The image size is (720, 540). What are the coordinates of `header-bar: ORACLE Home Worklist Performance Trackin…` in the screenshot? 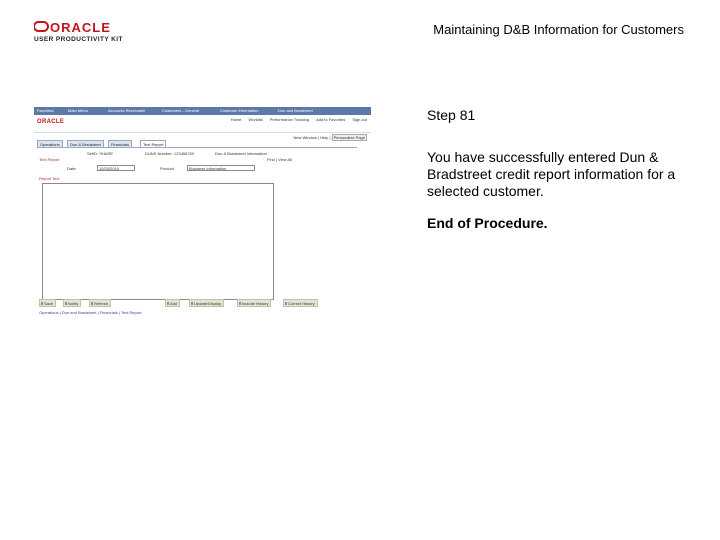 It's located at (202, 124).